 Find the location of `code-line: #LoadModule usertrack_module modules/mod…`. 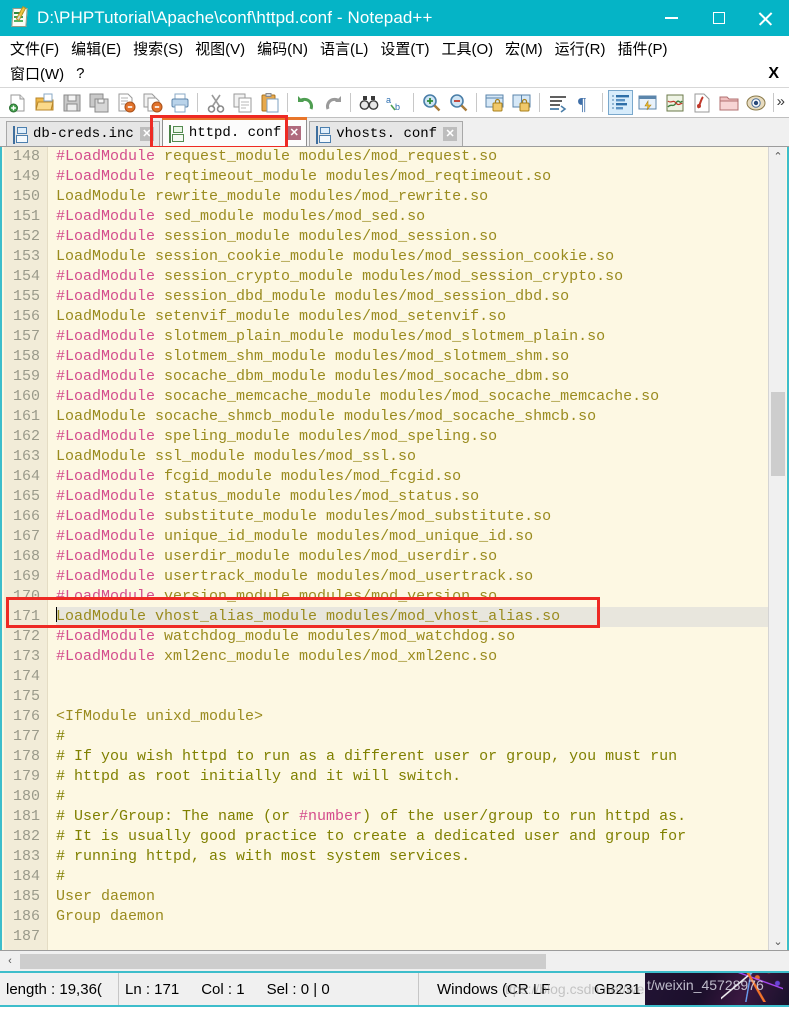

code-line: #LoadModule usertrack_module modules/mod… is located at coordinates (412, 577).